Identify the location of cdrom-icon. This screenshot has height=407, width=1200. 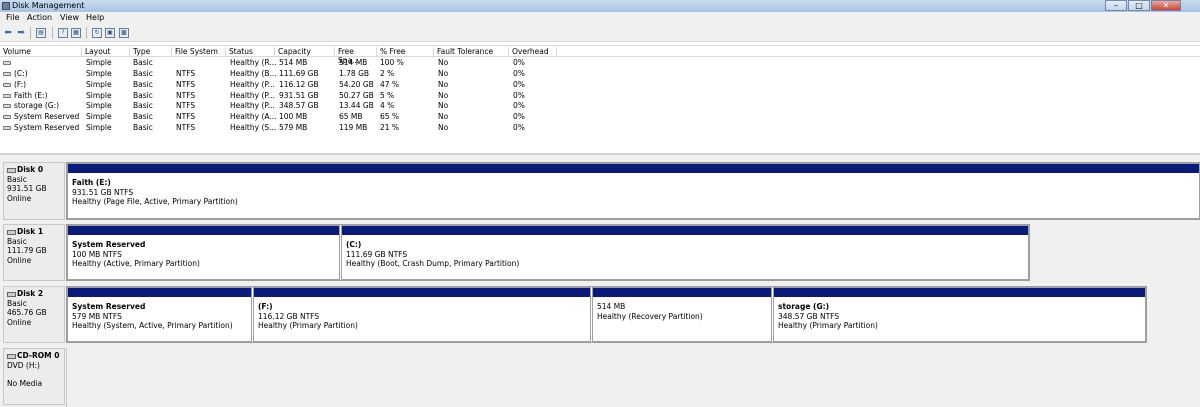
(11, 356).